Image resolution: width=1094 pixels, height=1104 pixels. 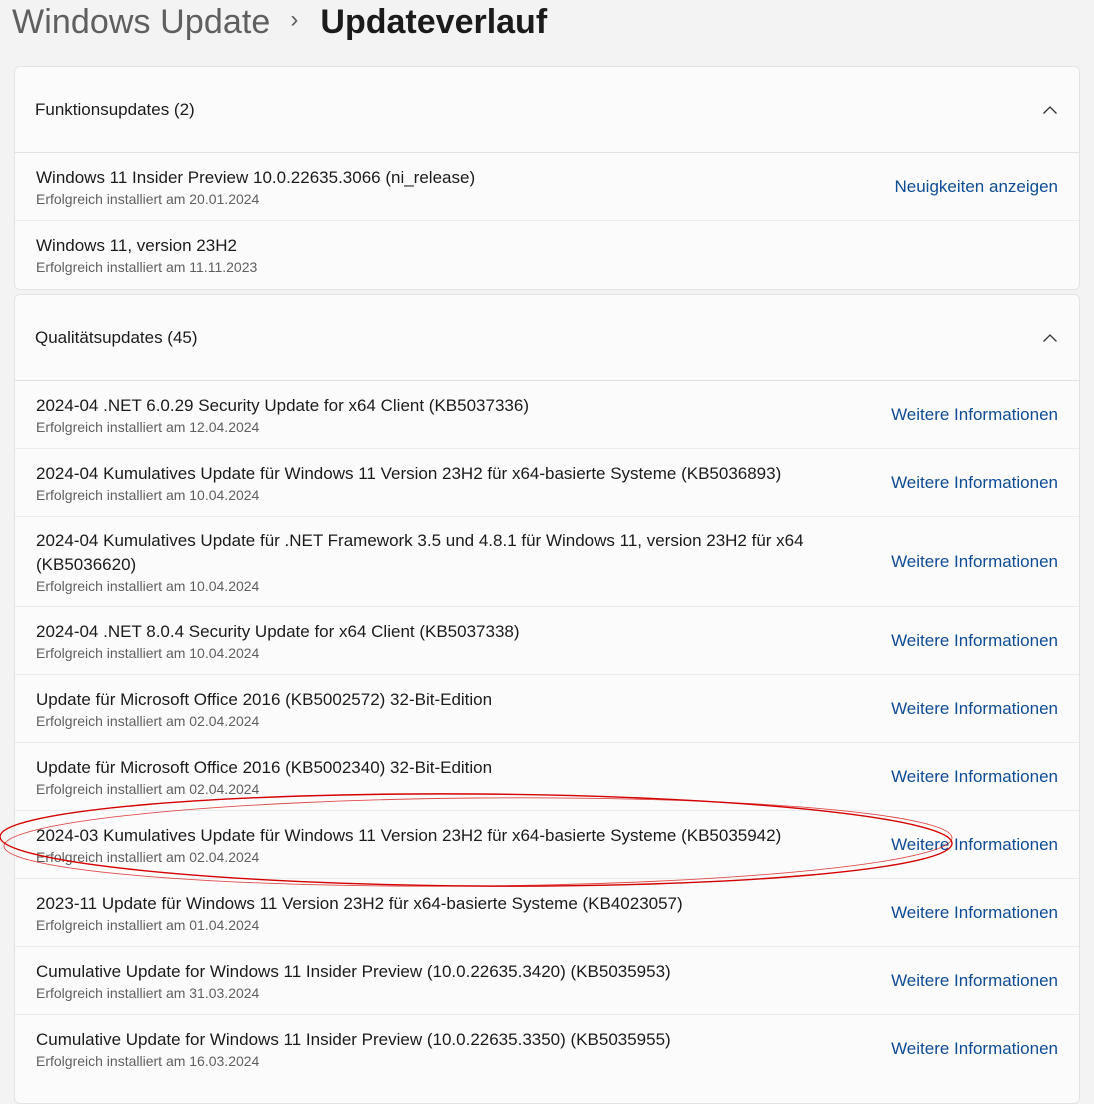 What do you see at coordinates (148, 426) in the screenshot?
I see `update-status: Erfolgreich installiert am 12.04.2024` at bounding box center [148, 426].